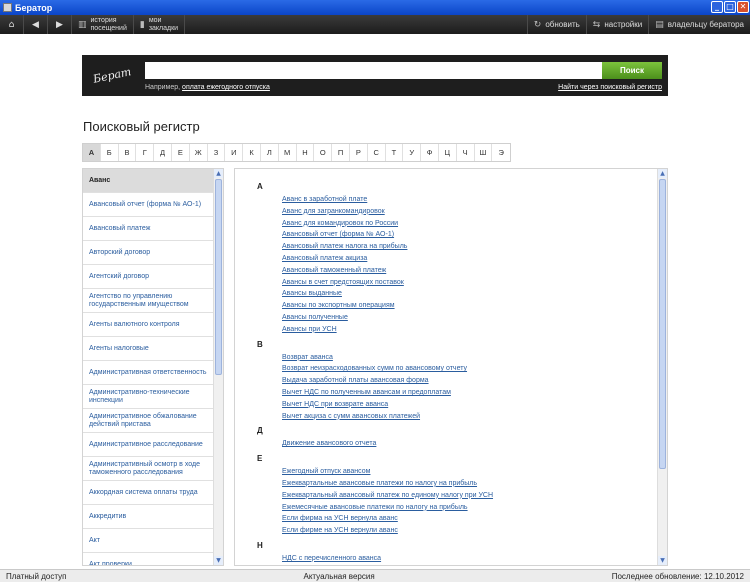 This screenshot has width=750, height=582. Describe the element at coordinates (464, 271) in the screenshot. I see `result-link: Авансовый таможенный платеж` at that location.